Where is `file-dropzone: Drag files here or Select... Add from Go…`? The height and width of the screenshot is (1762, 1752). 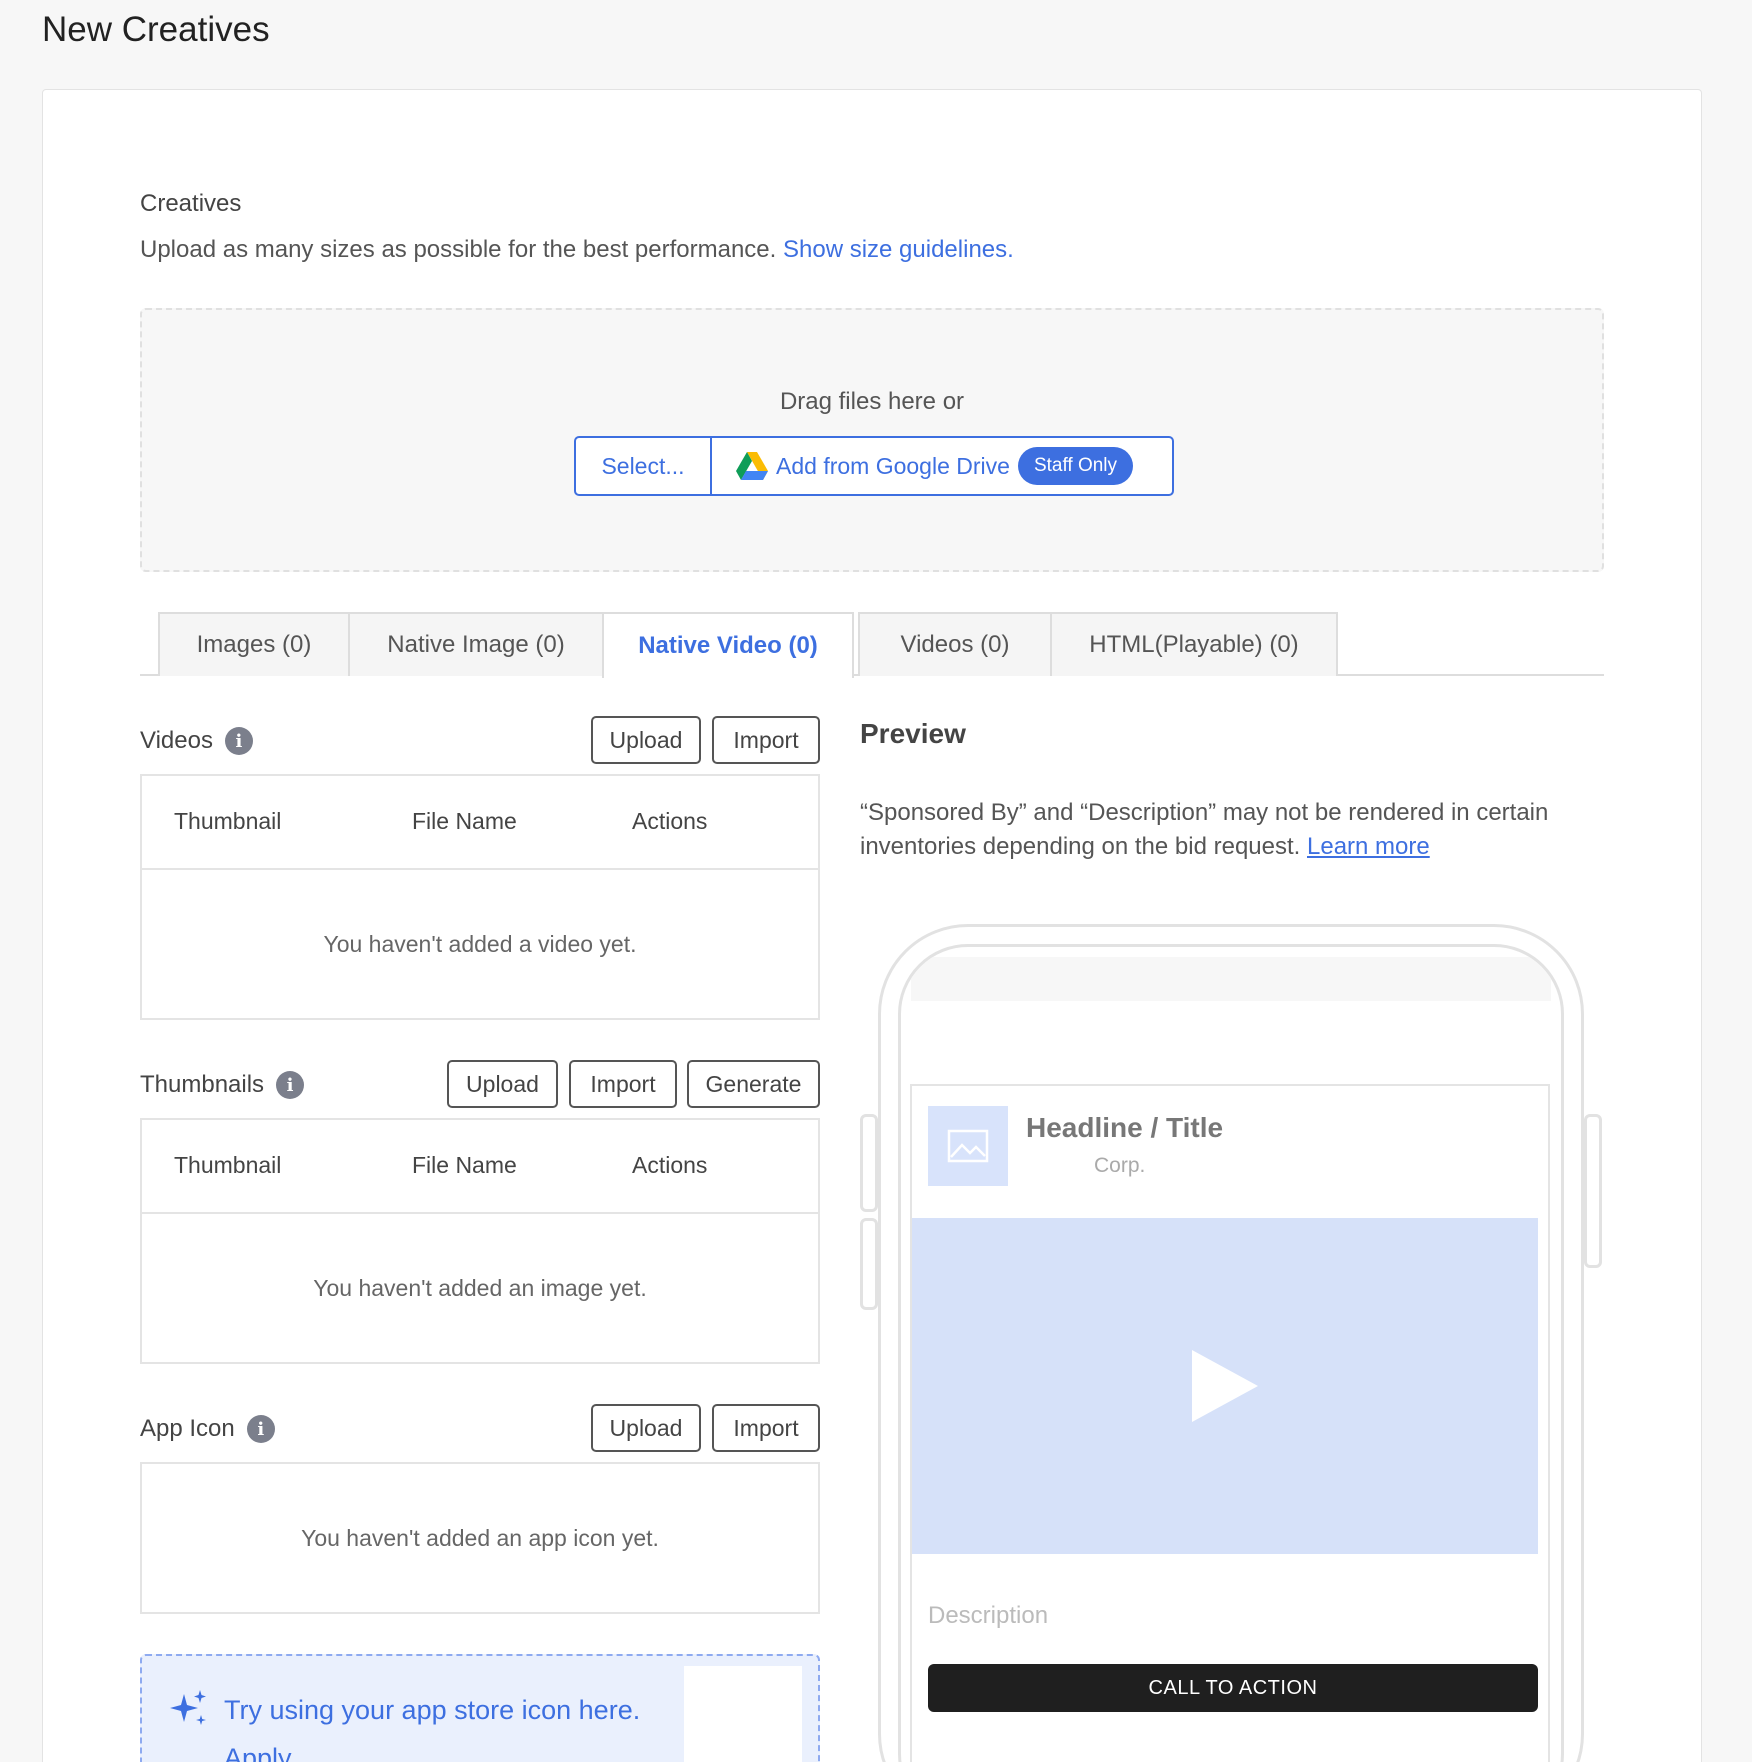 file-dropzone: Drag files here or Select... Add from Go… is located at coordinates (872, 440).